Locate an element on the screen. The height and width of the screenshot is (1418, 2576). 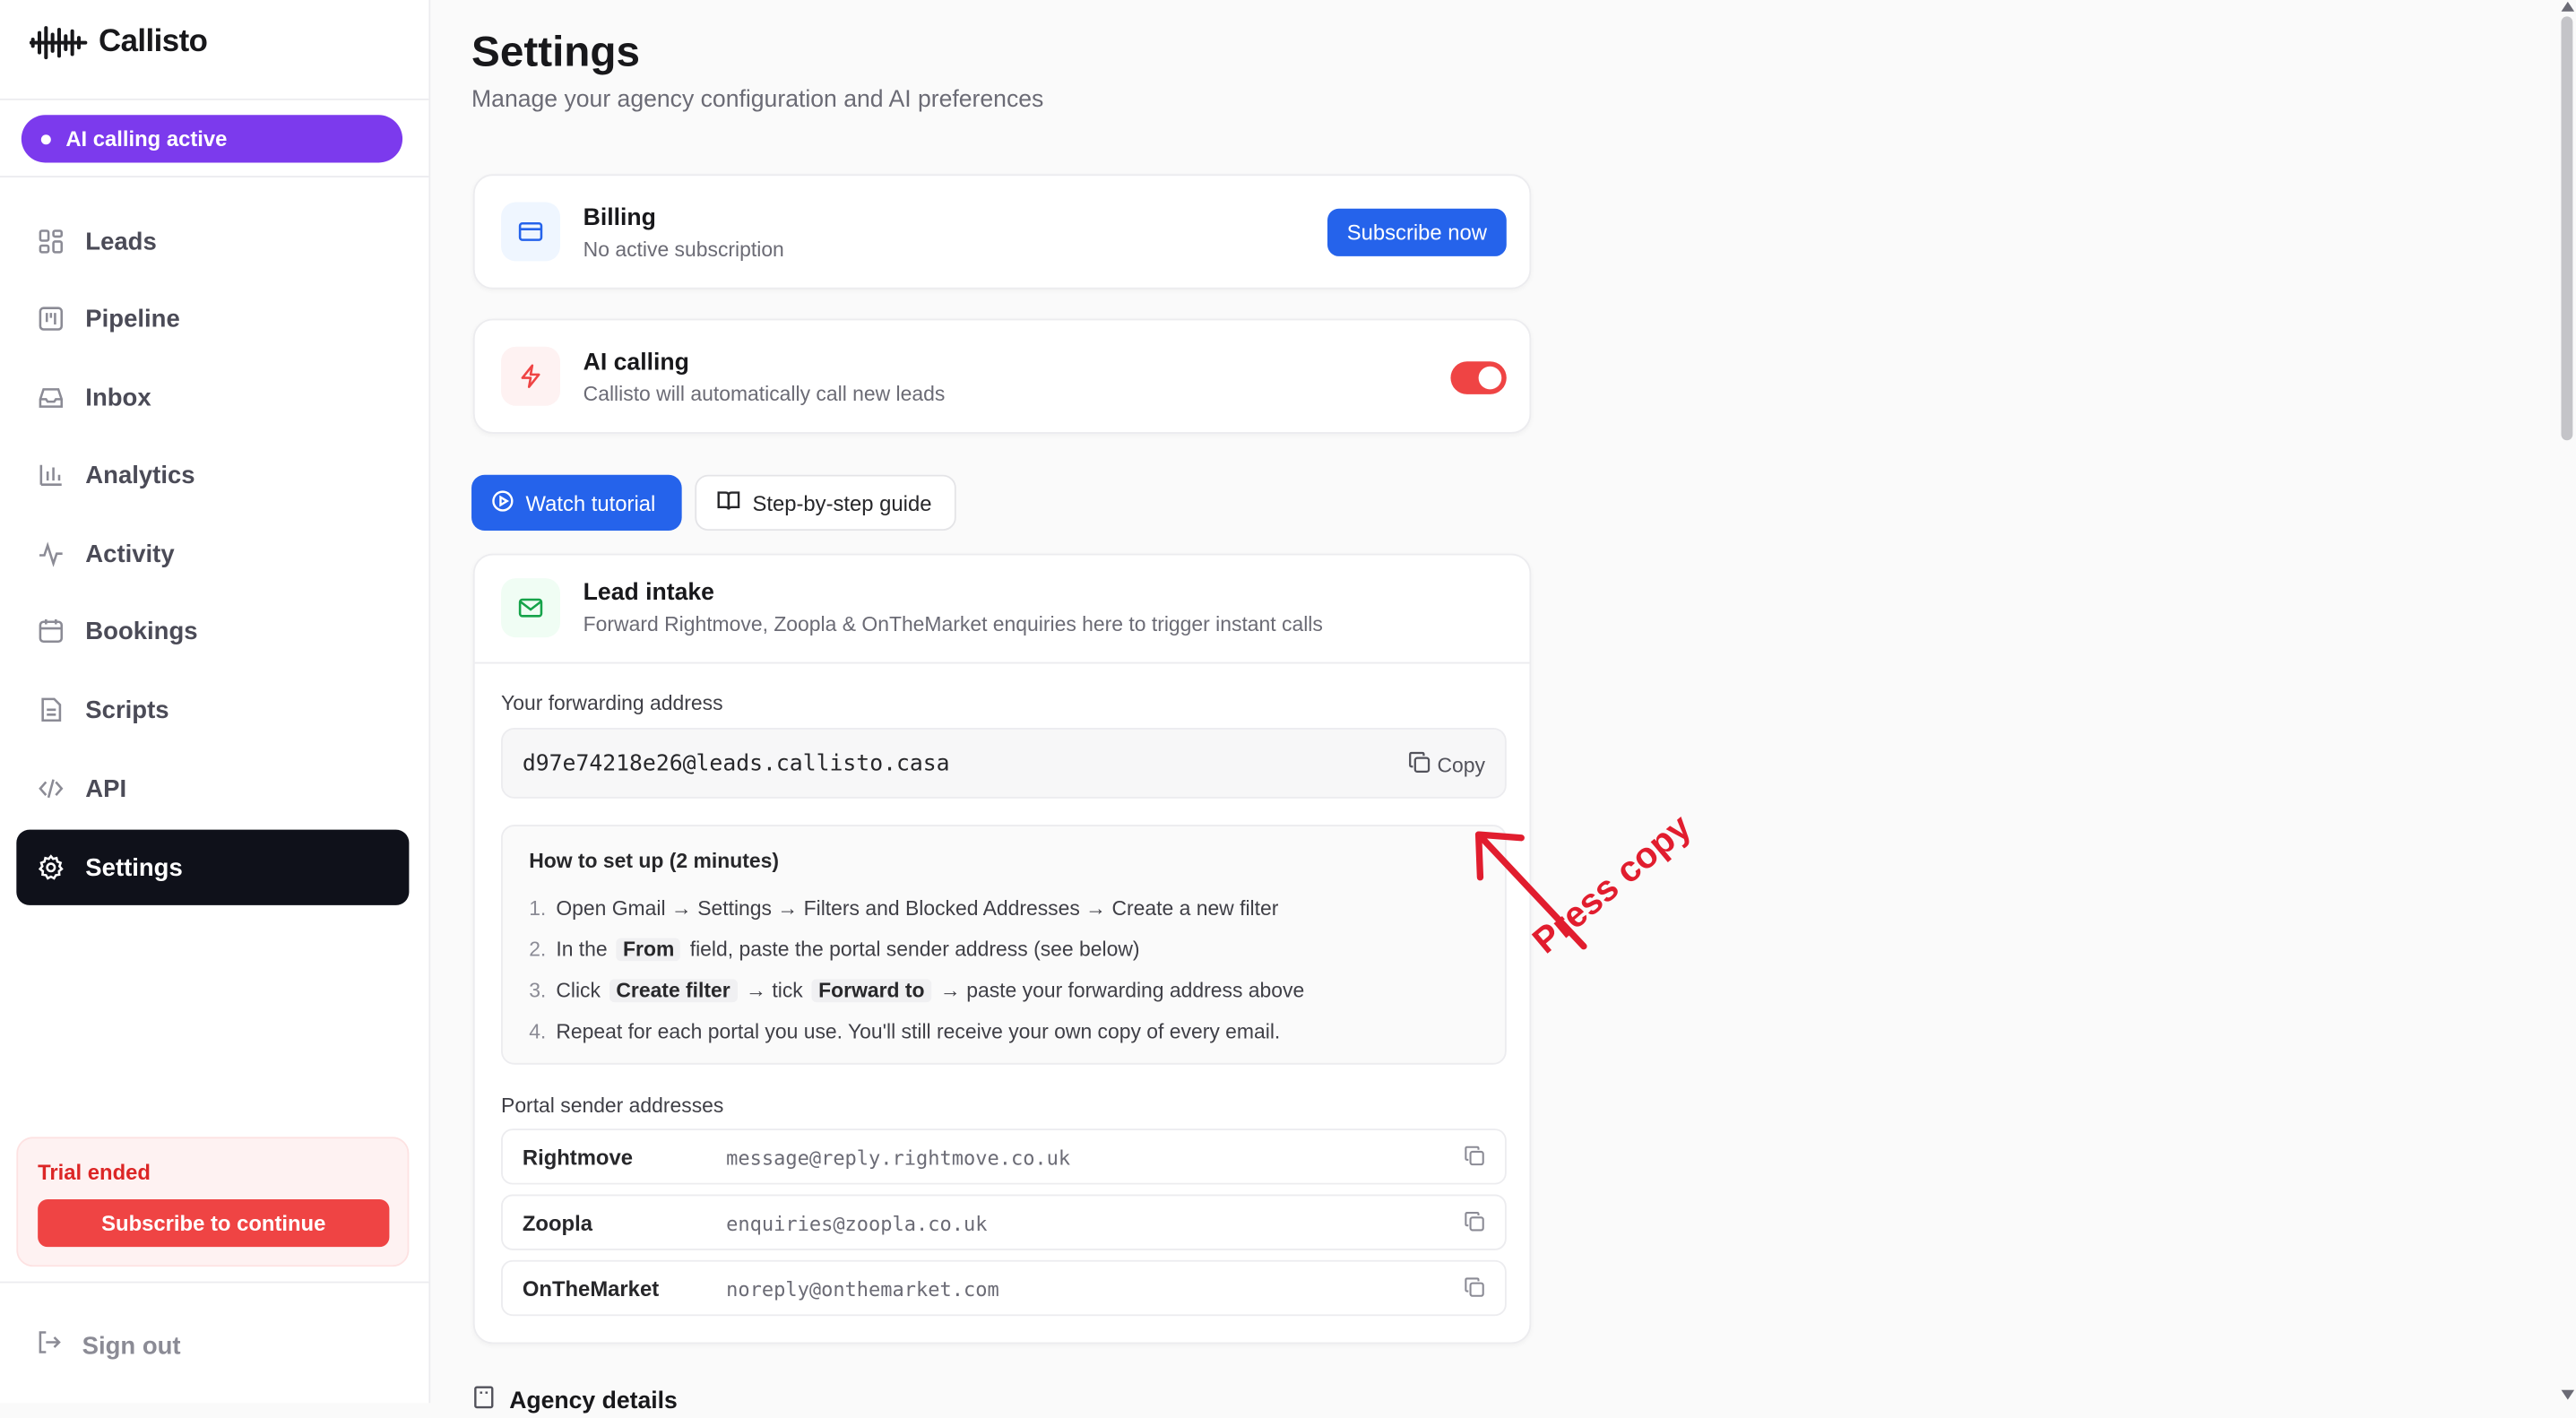
sidebar-item-label: API is located at coordinates (106, 789).